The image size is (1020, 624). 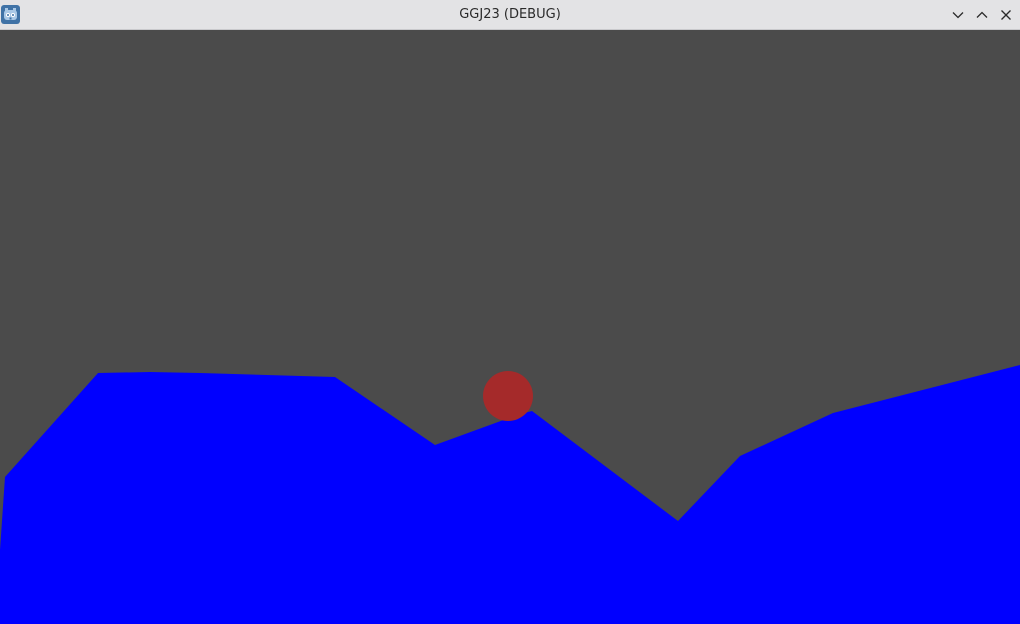 I want to click on chevron-up-icon, so click(x=982, y=14).